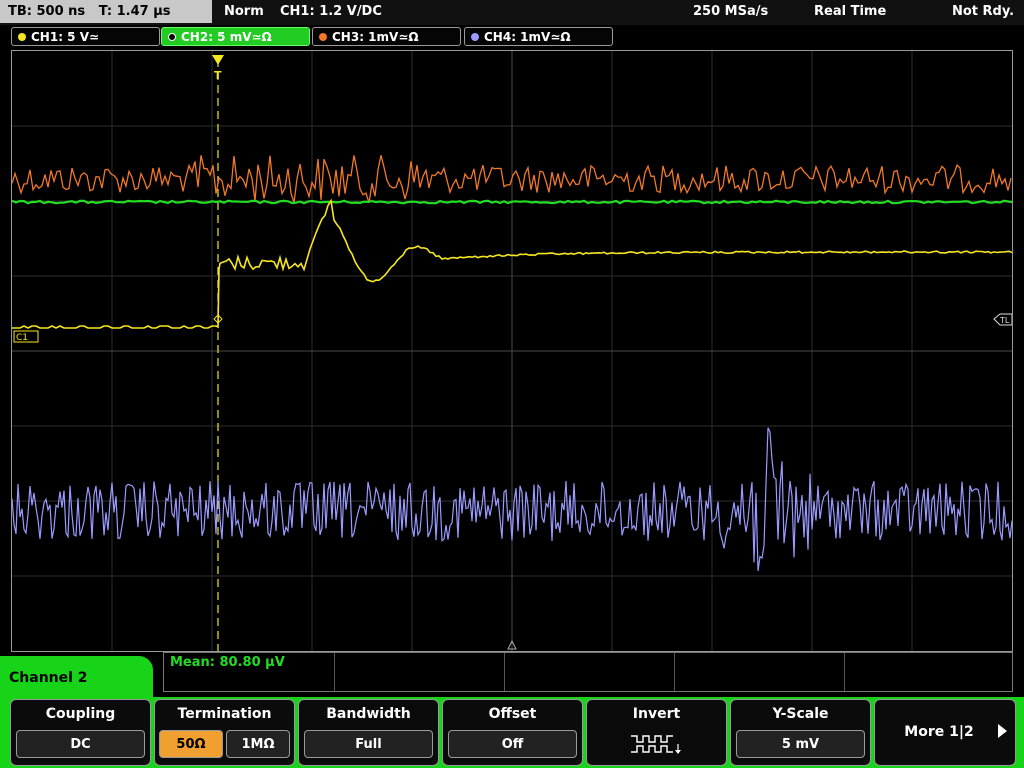 The image size is (1024, 768). Describe the element at coordinates (656, 714) in the screenshot. I see `invert-label: Invert` at that location.